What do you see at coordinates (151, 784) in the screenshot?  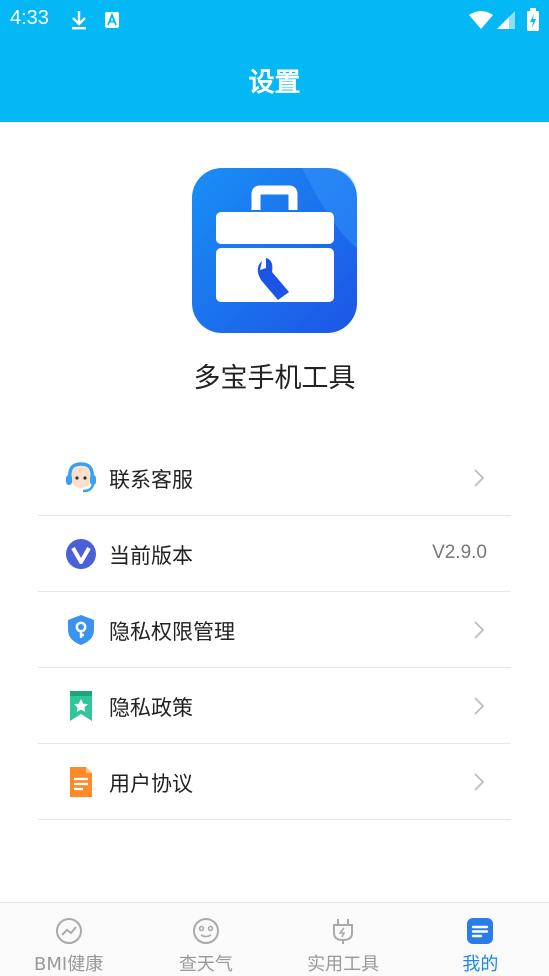 I see `menu-item-label: 用户协议` at bounding box center [151, 784].